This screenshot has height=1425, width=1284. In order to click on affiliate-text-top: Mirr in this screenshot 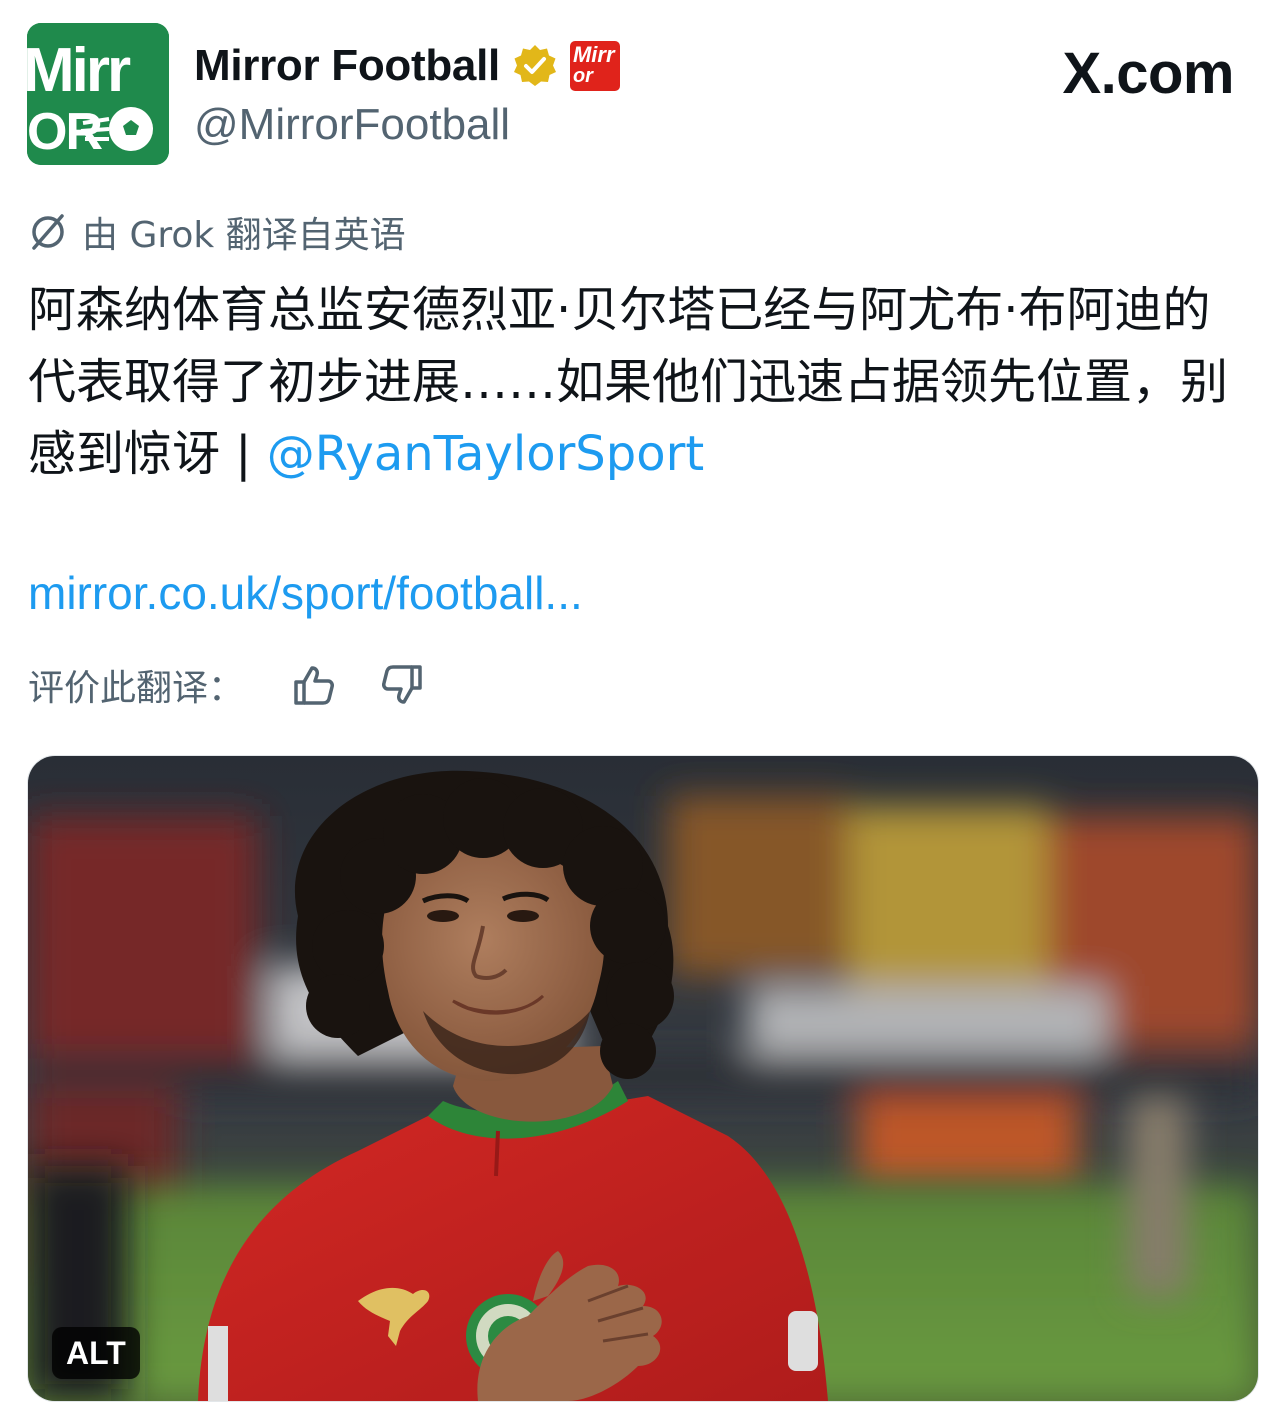, I will do `click(593, 54)`.